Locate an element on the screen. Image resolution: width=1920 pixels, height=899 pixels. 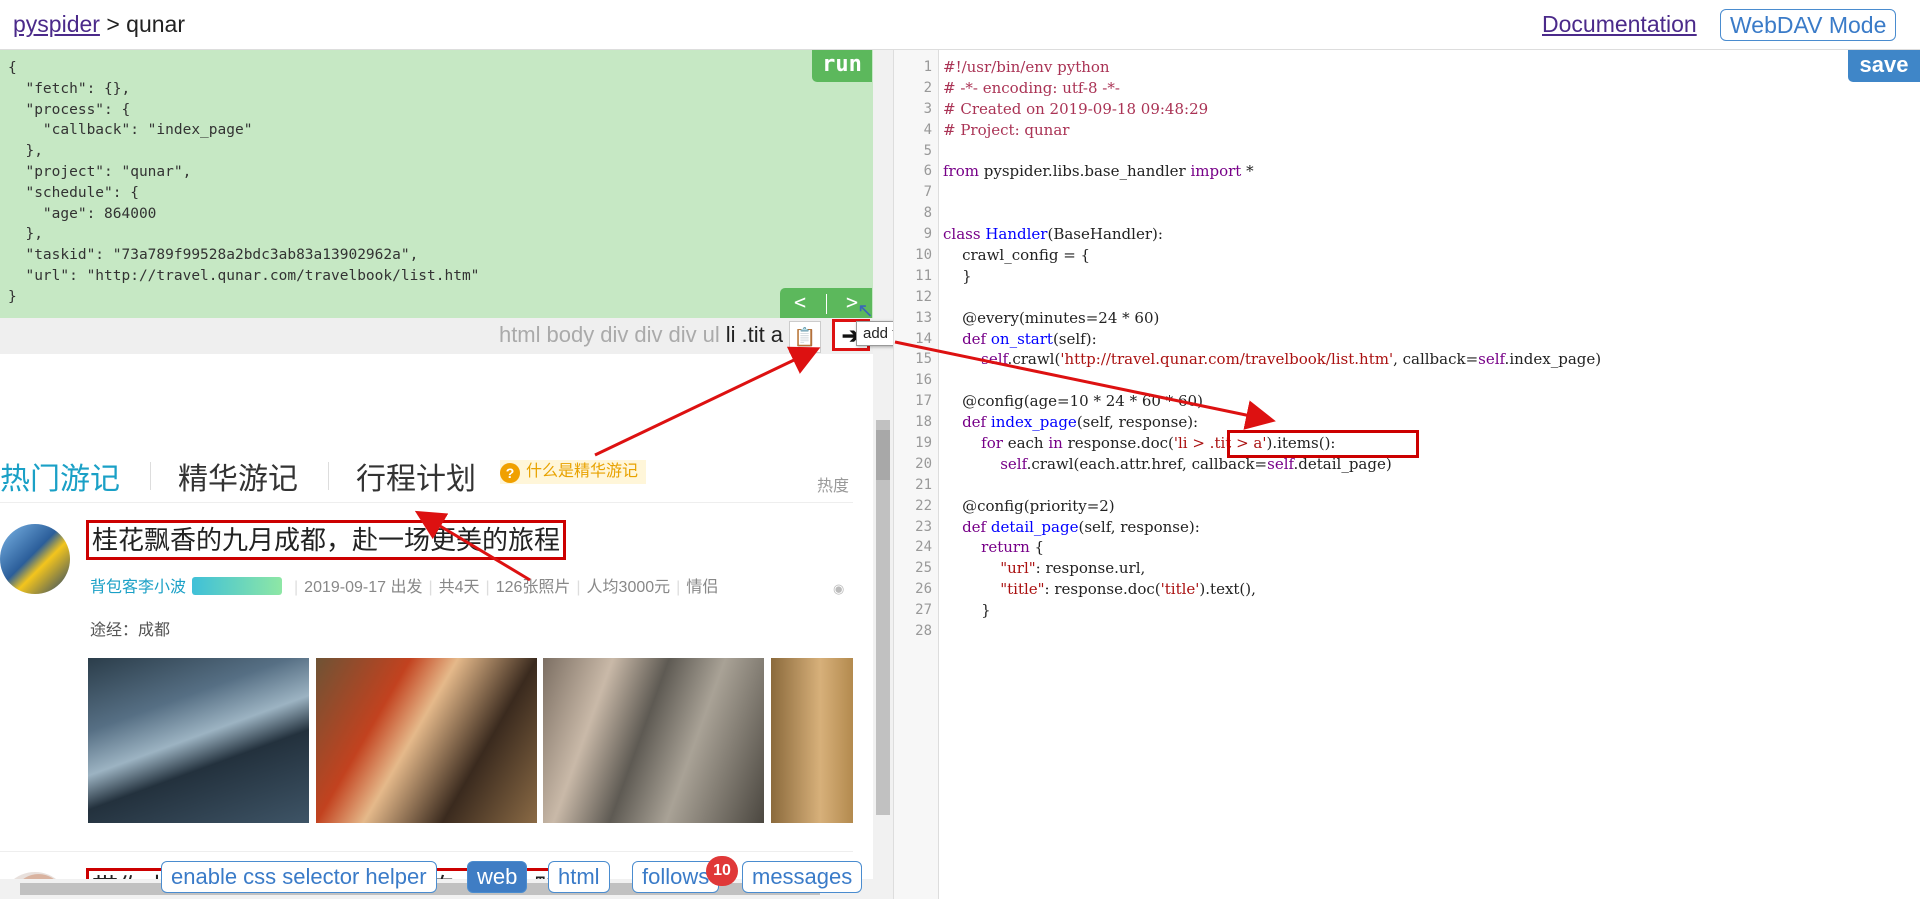
tab-hot-travelogue: 热门游记 is located at coordinates (60, 476).